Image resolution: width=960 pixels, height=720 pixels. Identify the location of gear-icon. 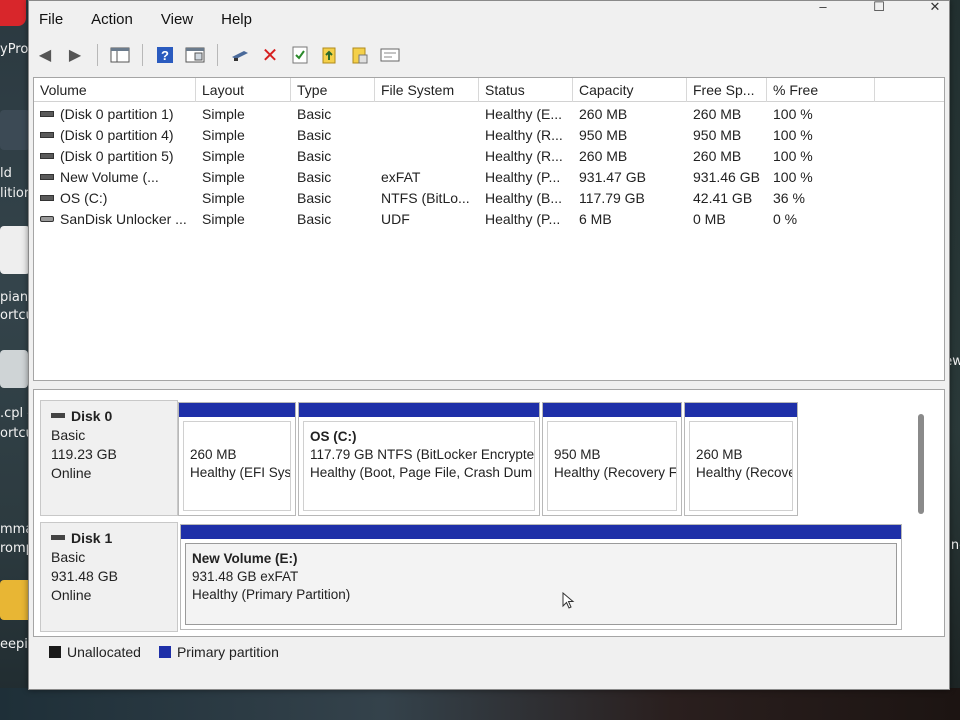
(14, 369).